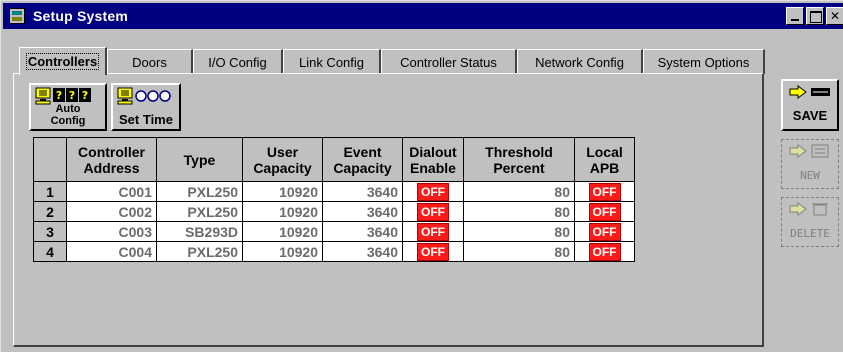 The image size is (843, 352). What do you see at coordinates (332, 61) in the screenshot?
I see `tab-link-config: Link Config` at bounding box center [332, 61].